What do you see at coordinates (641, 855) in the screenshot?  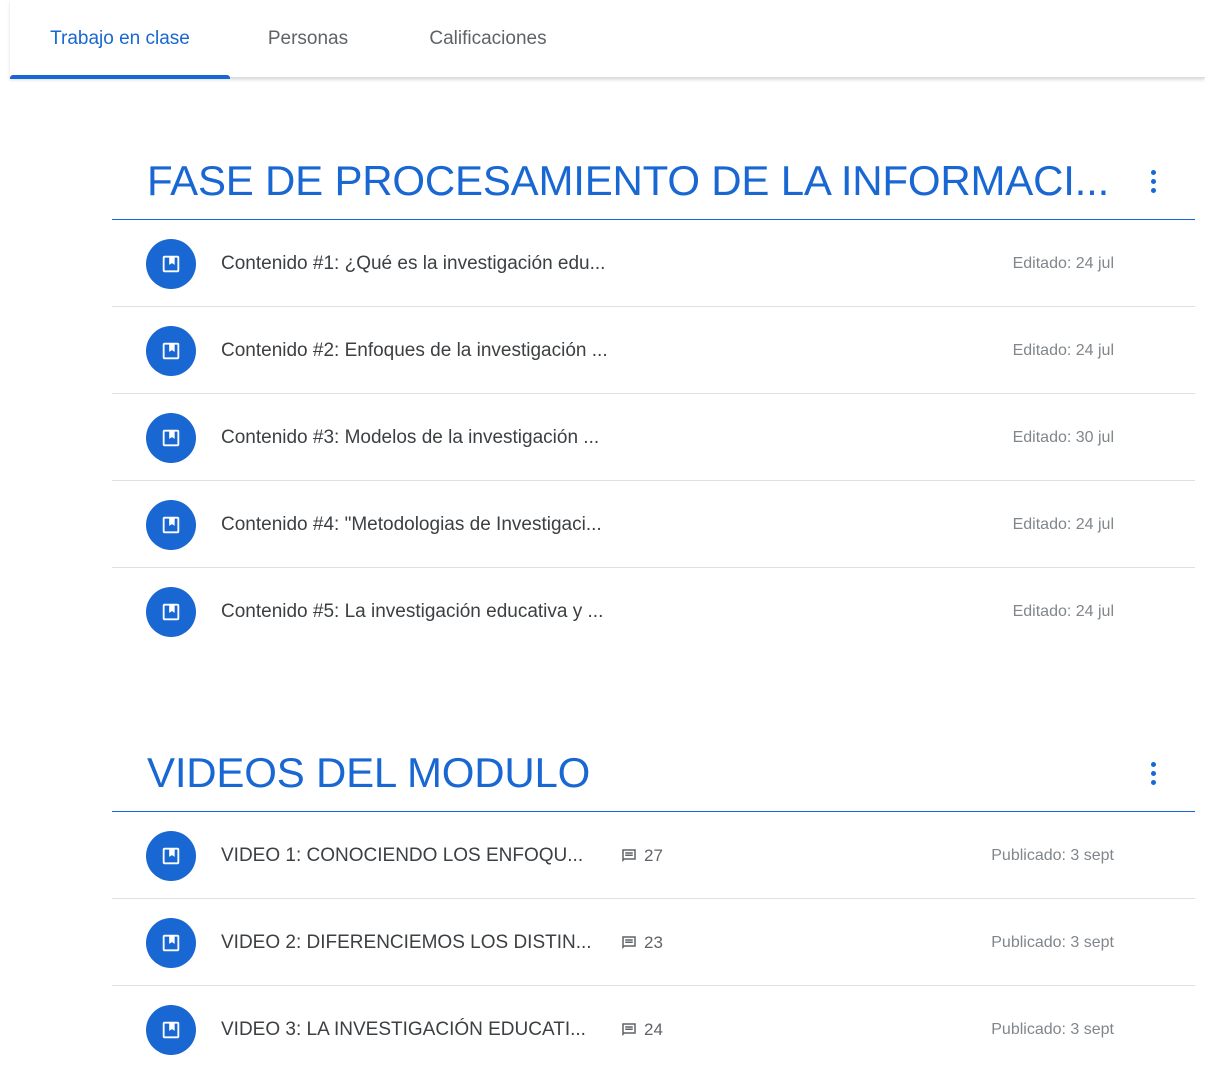 I see `comment-count: 27` at bounding box center [641, 855].